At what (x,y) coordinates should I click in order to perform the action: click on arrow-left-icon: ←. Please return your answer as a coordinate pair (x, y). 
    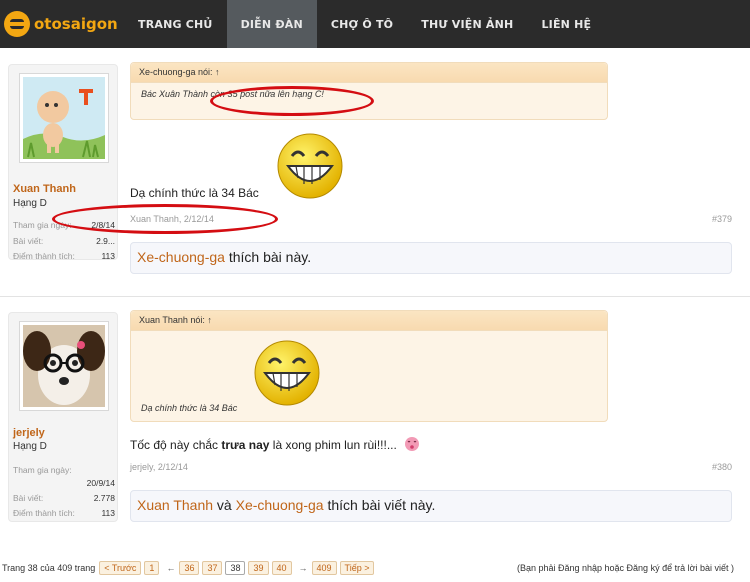
    Looking at the image, I should click on (171, 568).